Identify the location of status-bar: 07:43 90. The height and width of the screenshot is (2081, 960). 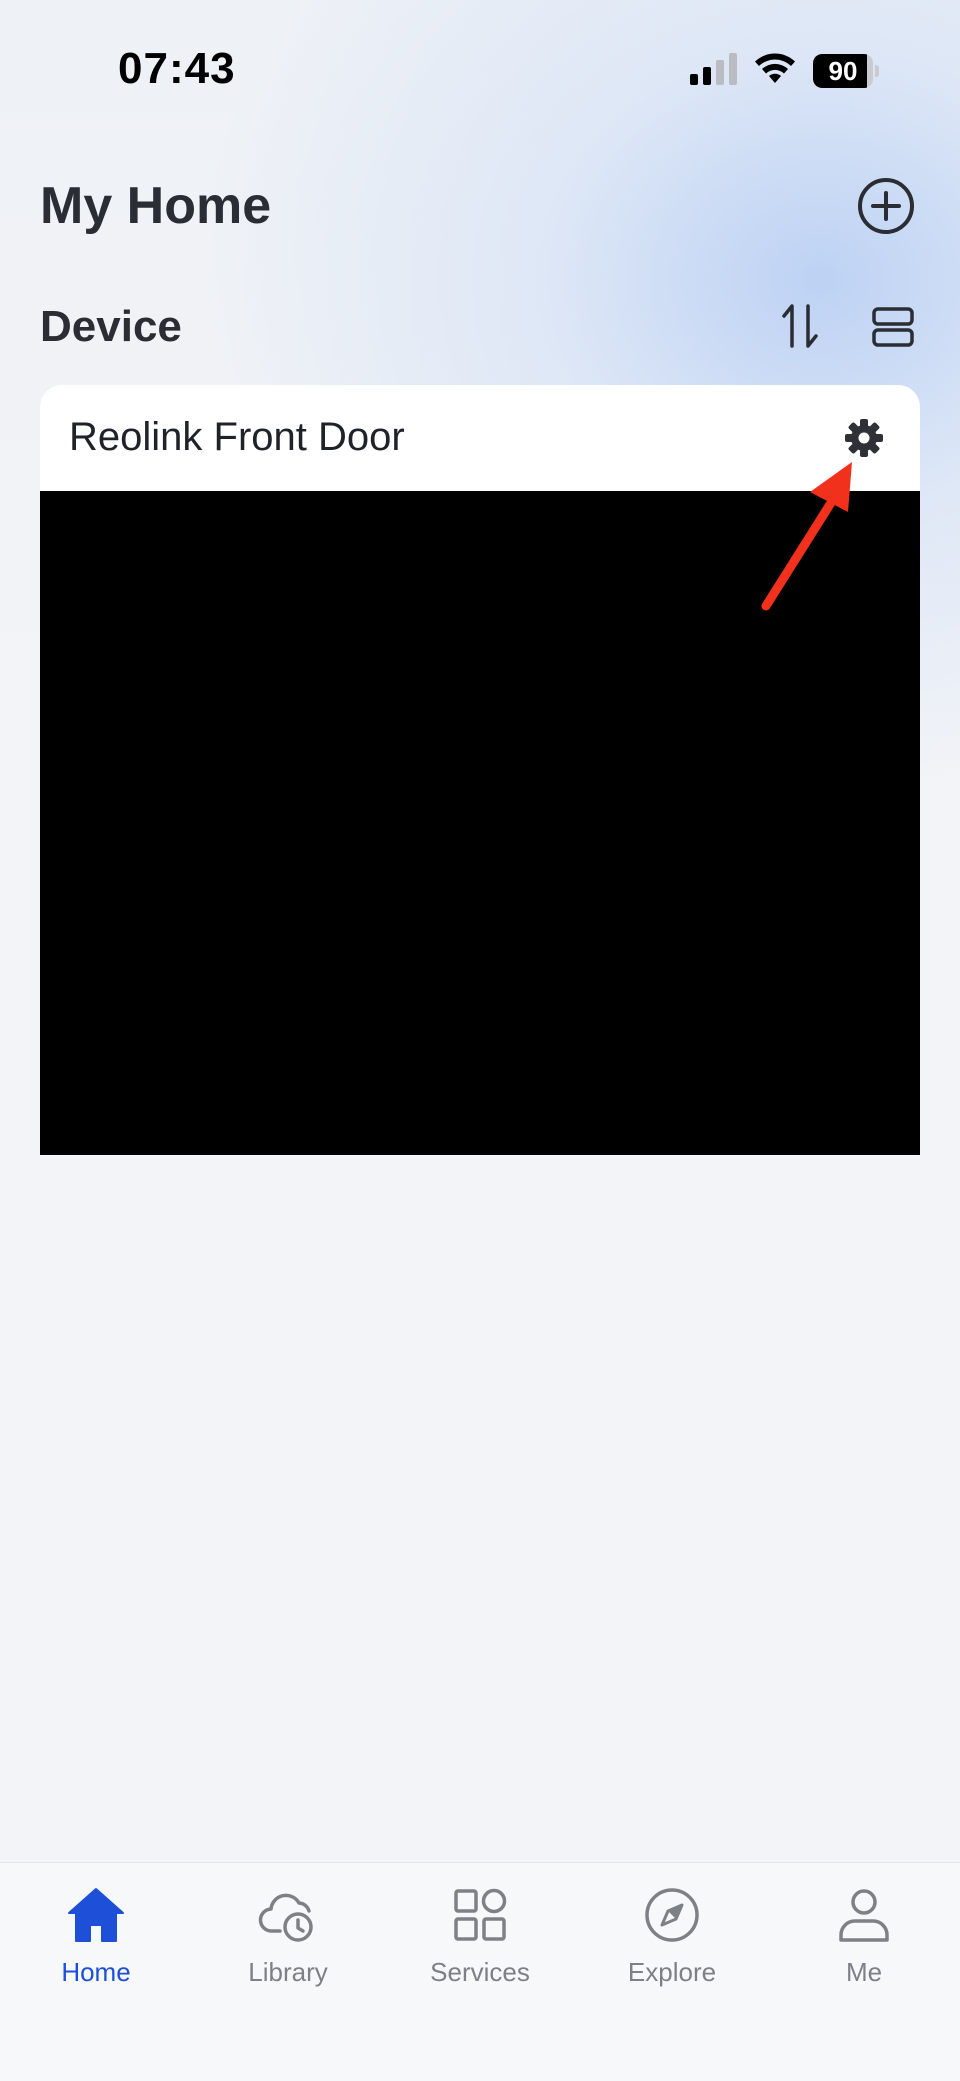
(480, 70).